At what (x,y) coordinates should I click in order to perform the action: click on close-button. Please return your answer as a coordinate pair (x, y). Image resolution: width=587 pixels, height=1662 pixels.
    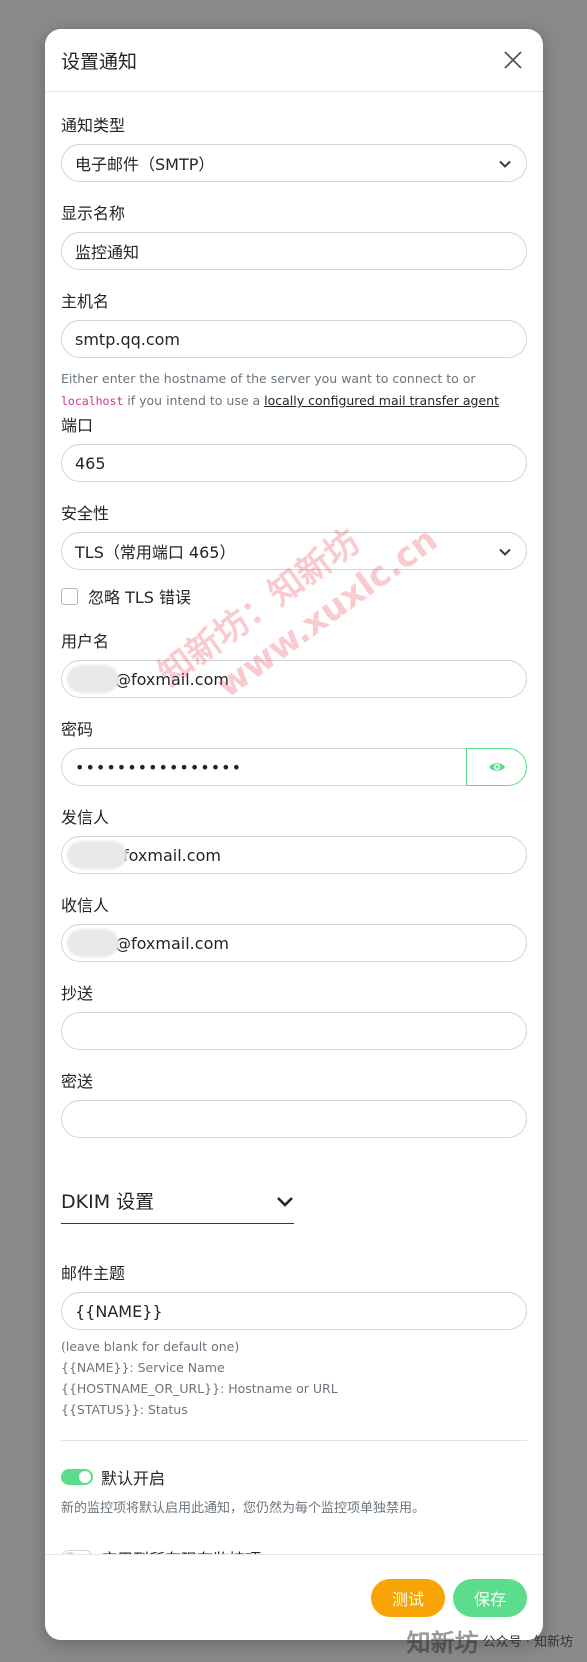
    Looking at the image, I should click on (513, 60).